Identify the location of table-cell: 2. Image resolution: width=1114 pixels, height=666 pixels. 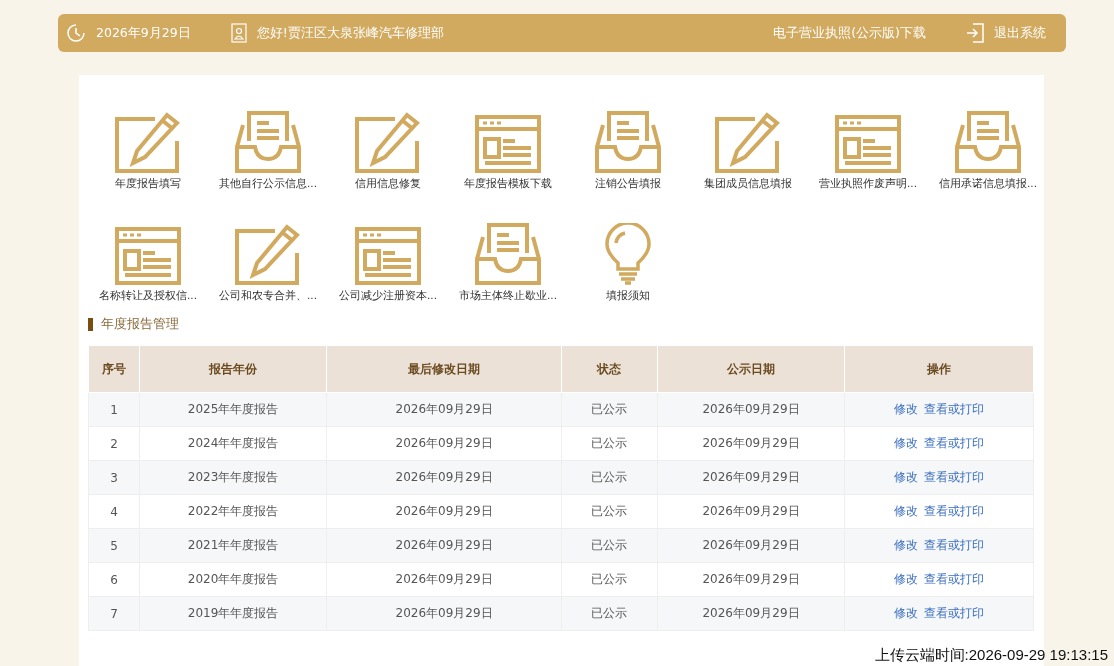
(114, 443).